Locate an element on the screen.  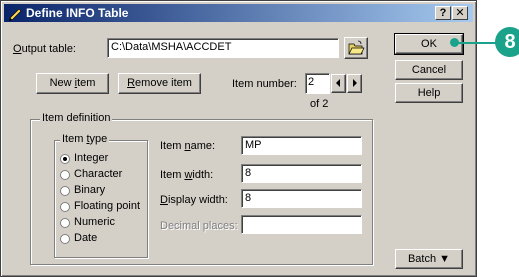
pencil-icon is located at coordinates (15, 14).